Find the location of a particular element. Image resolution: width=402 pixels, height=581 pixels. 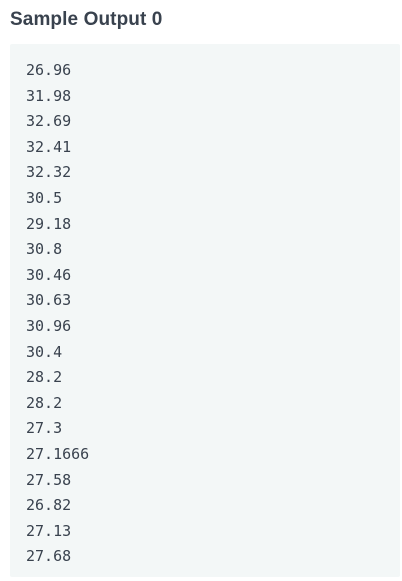

output-line: 32.41 is located at coordinates (49, 146).